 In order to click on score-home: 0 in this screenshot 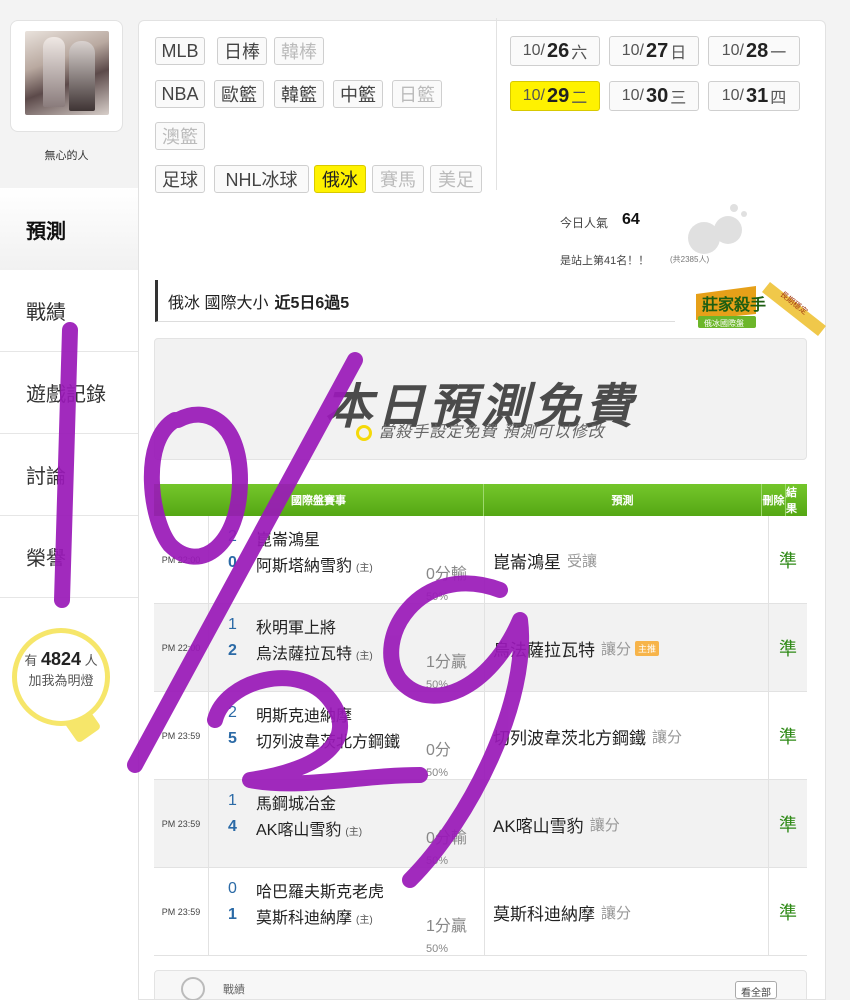, I will do `click(232, 562)`.